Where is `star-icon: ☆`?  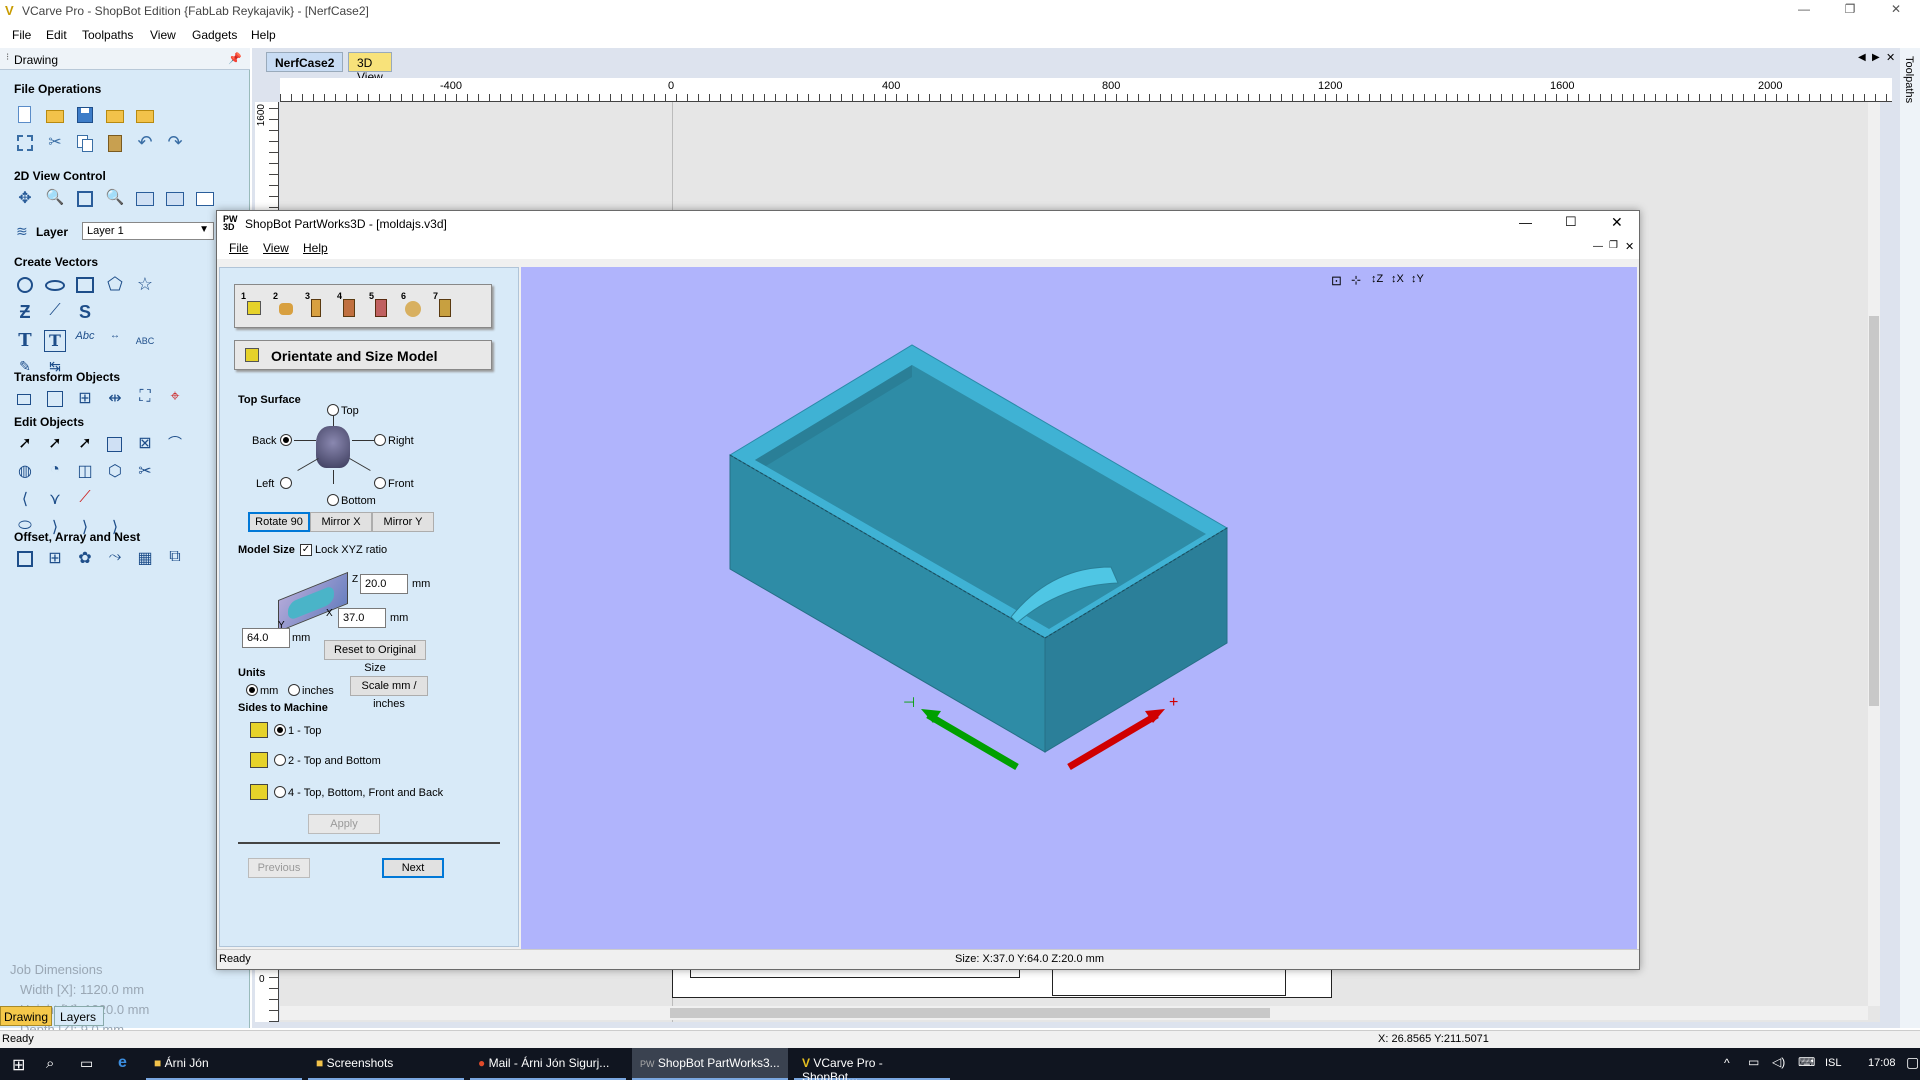
star-icon: ☆ is located at coordinates (145, 285).